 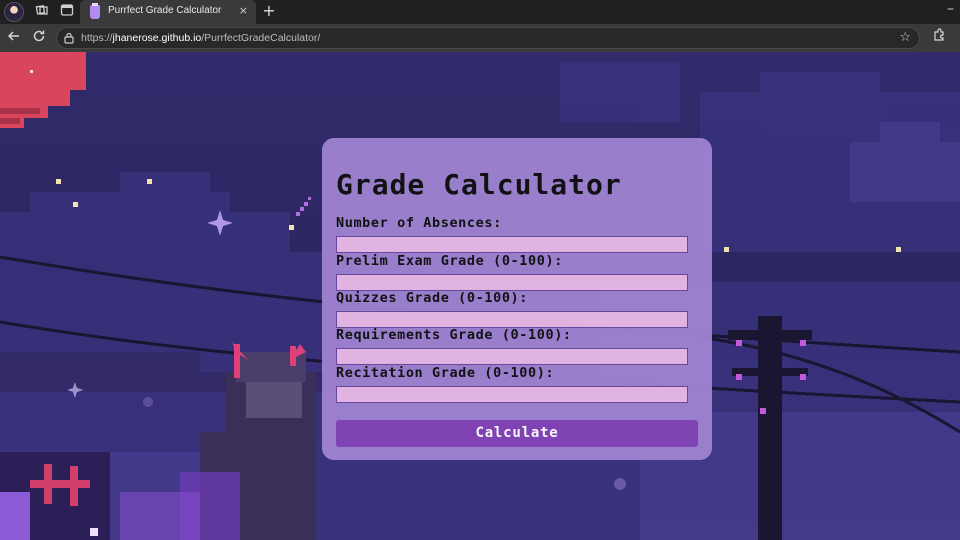 What do you see at coordinates (95, 11) in the screenshot?
I see `app-favicon-icon` at bounding box center [95, 11].